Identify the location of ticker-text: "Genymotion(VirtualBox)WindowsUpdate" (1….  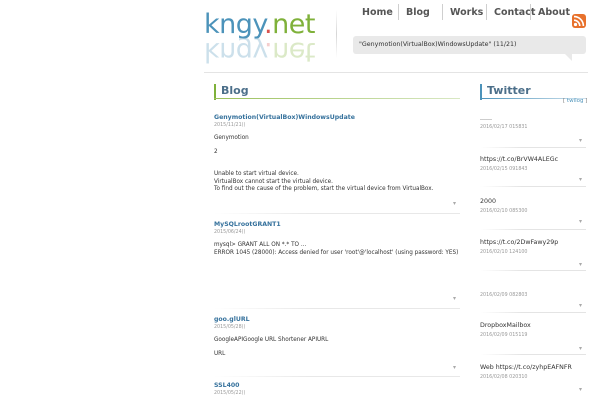
(438, 44).